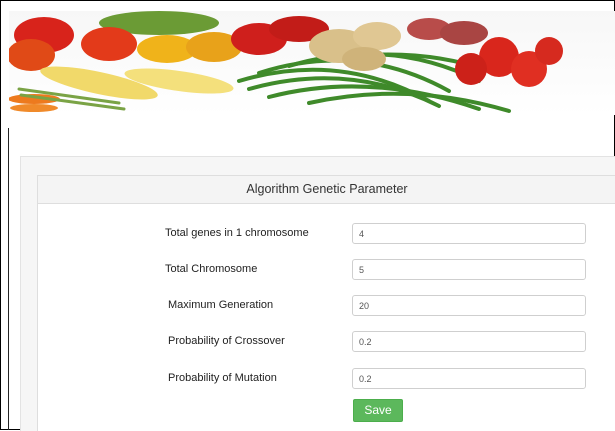 The width and height of the screenshot is (615, 431). Describe the element at coordinates (469, 233) in the screenshot. I see `total-genes-input` at that location.